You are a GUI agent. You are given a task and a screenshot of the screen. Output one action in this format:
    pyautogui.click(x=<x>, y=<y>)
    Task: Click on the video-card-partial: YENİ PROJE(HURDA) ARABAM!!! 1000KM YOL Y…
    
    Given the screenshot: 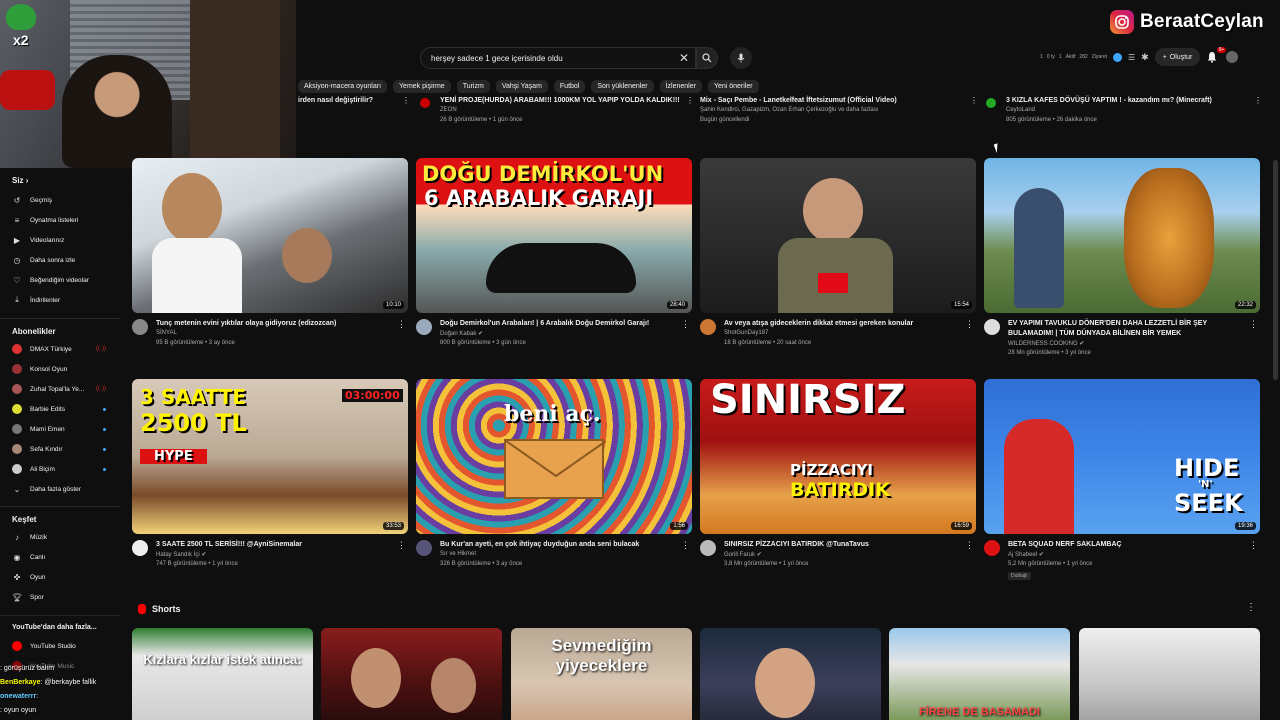 What is the action you would take?
    pyautogui.click(x=560, y=110)
    